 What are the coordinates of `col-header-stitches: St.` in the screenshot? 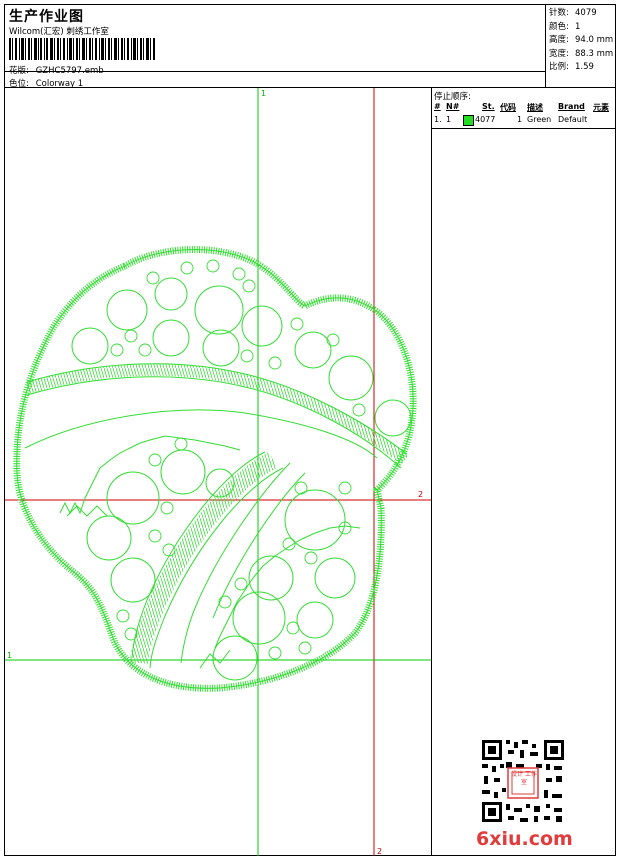 It's located at (488, 106).